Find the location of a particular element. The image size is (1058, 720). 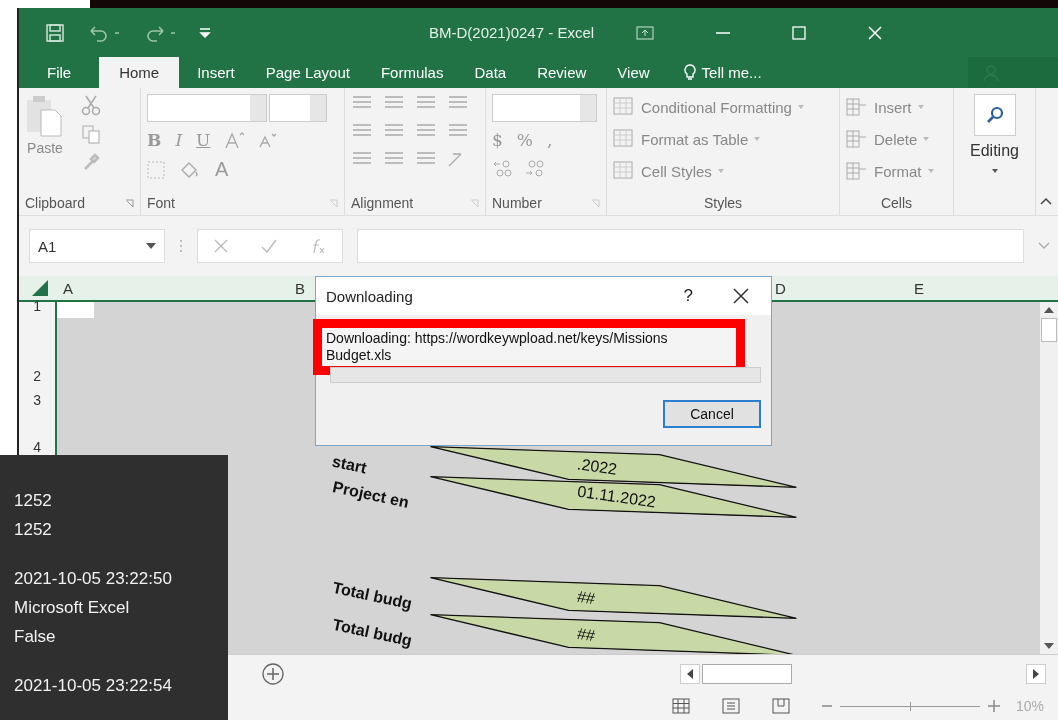

group-label: Clipboard is located at coordinates (55, 203).